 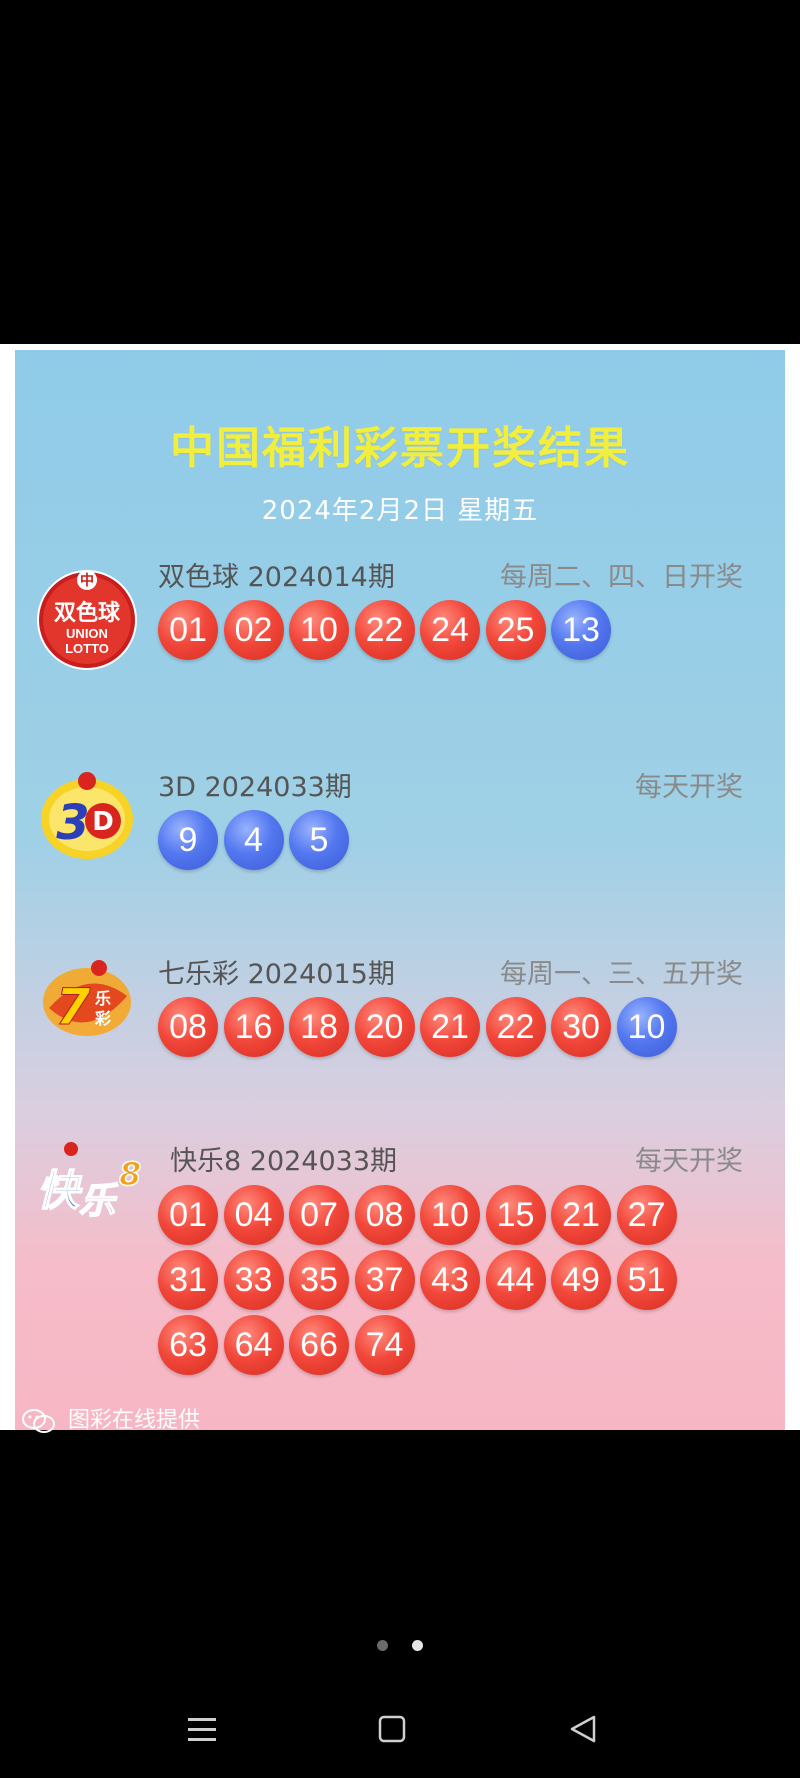 I want to click on red-ball: 18, so click(x=319, y=1027).